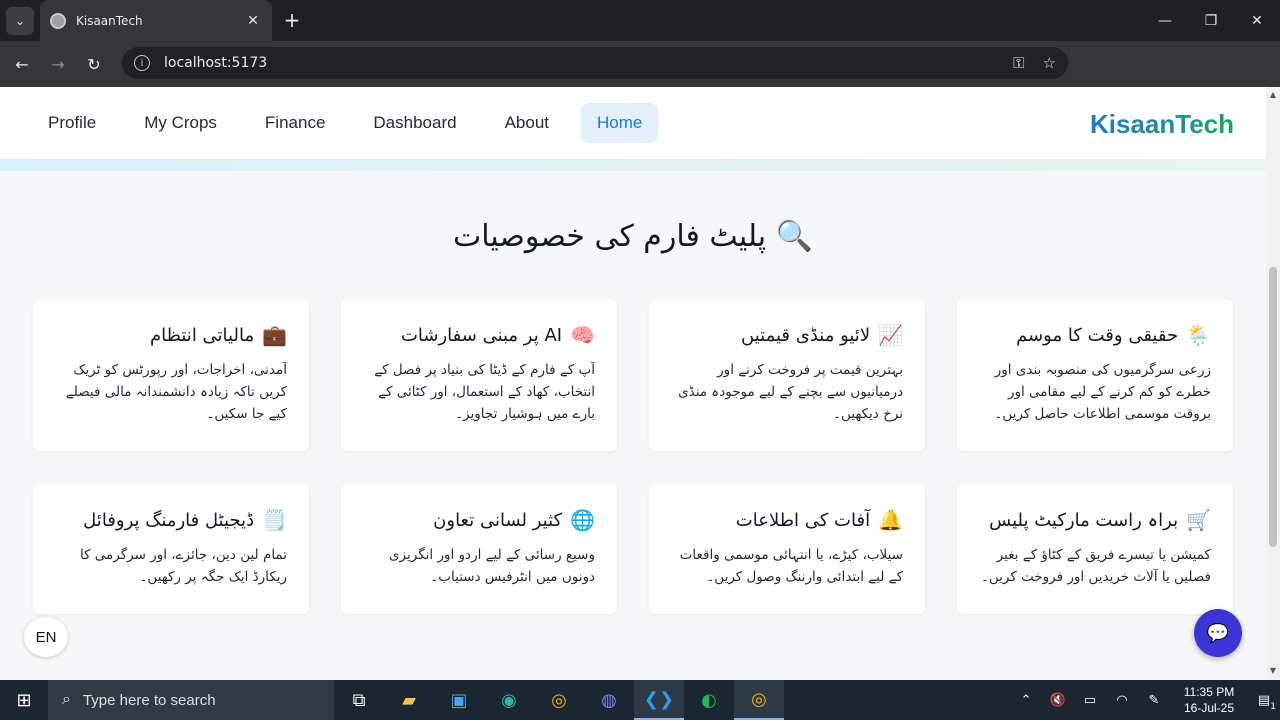  What do you see at coordinates (1198, 520) in the screenshot?
I see `cart-icon: 🛒` at bounding box center [1198, 520].